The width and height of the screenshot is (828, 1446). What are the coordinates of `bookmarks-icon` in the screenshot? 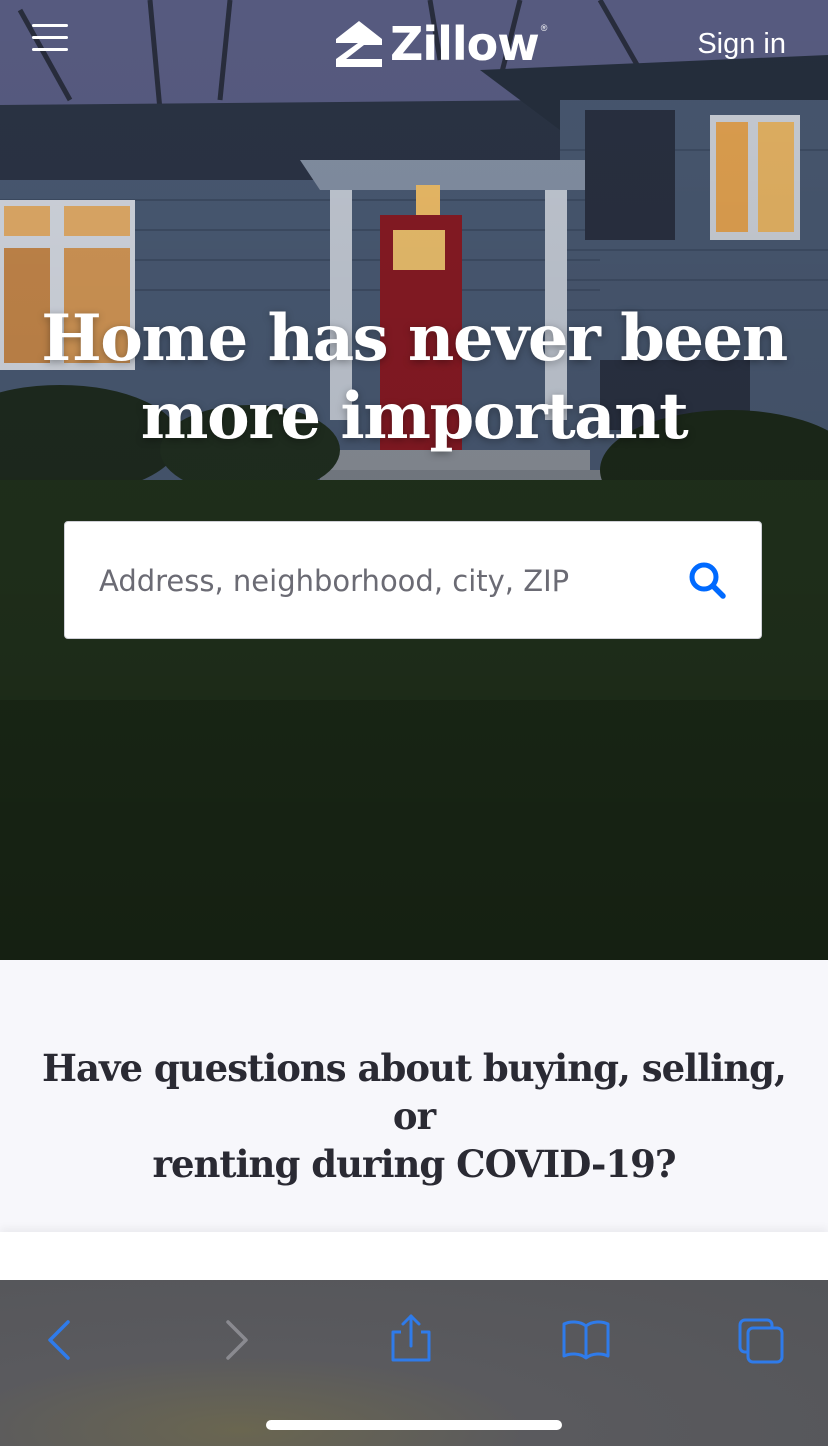 It's located at (586, 1340).